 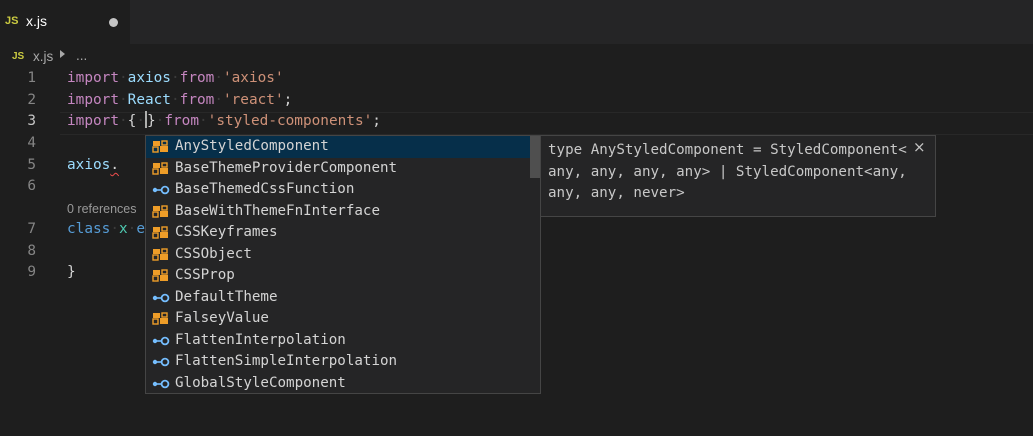 I want to click on suggestion-item: CSSProp, so click(x=338, y=276).